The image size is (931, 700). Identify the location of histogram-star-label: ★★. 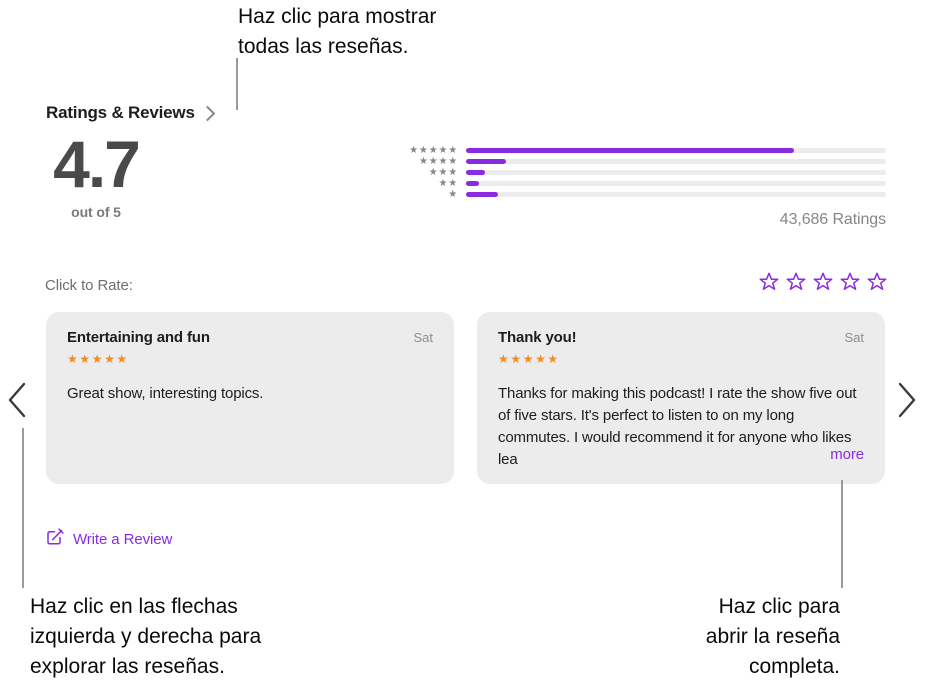
(448, 183).